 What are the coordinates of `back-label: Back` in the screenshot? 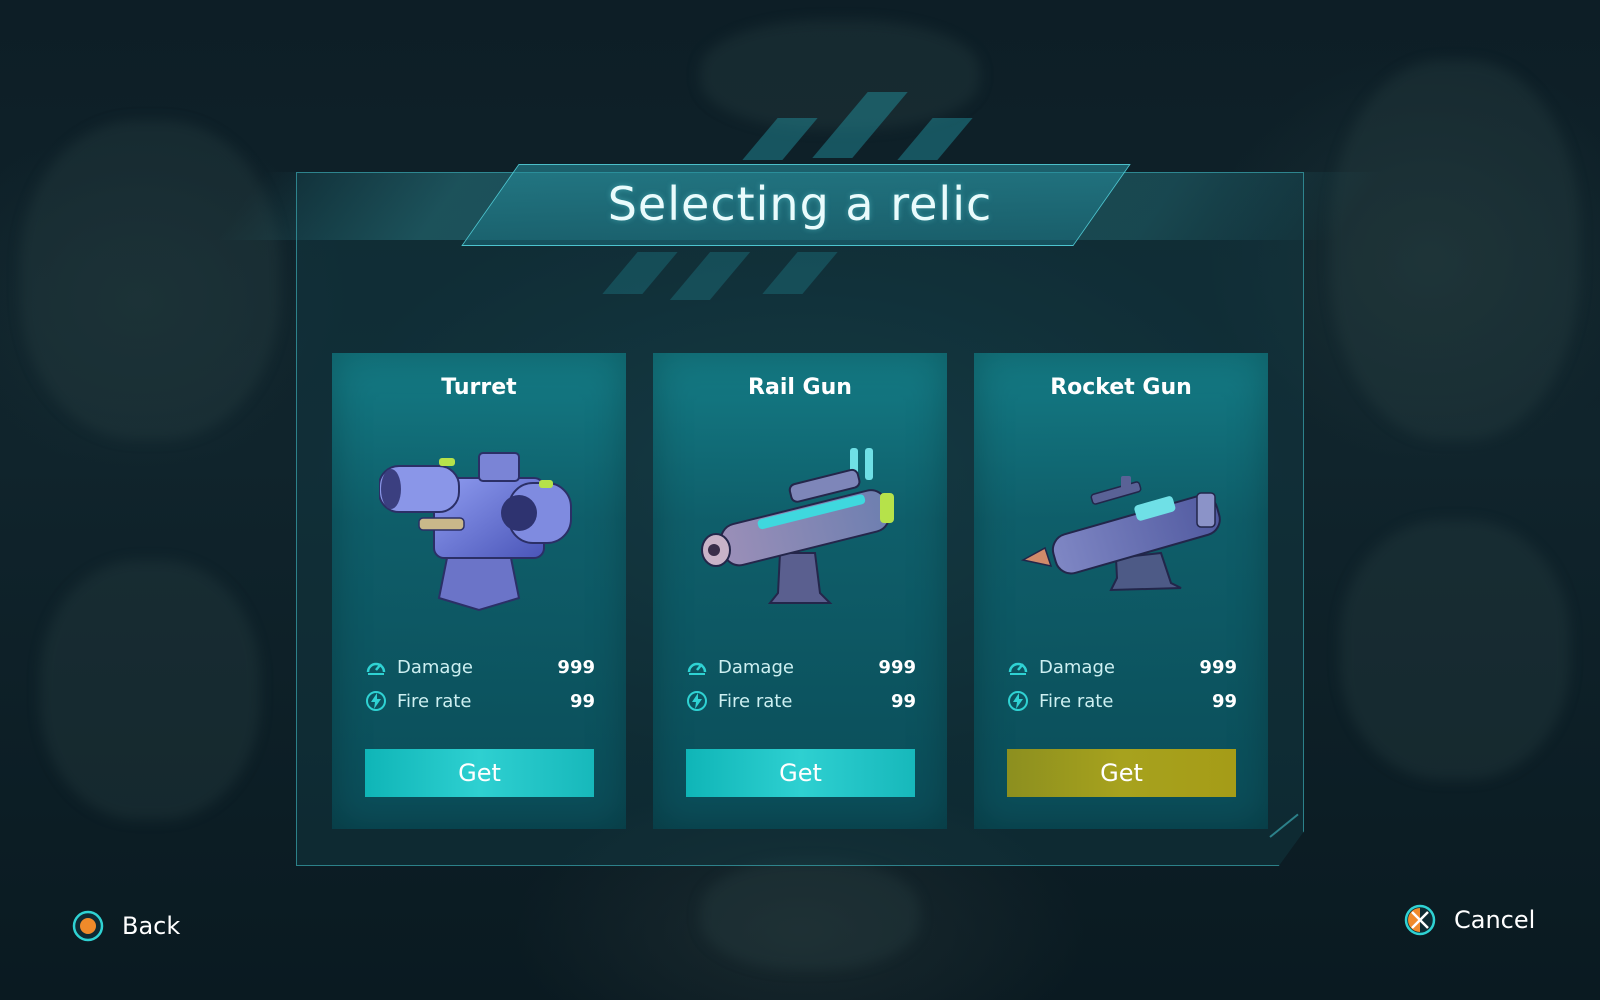 It's located at (151, 926).